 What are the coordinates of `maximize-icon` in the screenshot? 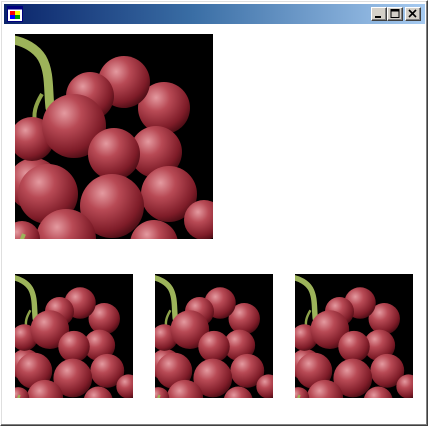 It's located at (395, 13).